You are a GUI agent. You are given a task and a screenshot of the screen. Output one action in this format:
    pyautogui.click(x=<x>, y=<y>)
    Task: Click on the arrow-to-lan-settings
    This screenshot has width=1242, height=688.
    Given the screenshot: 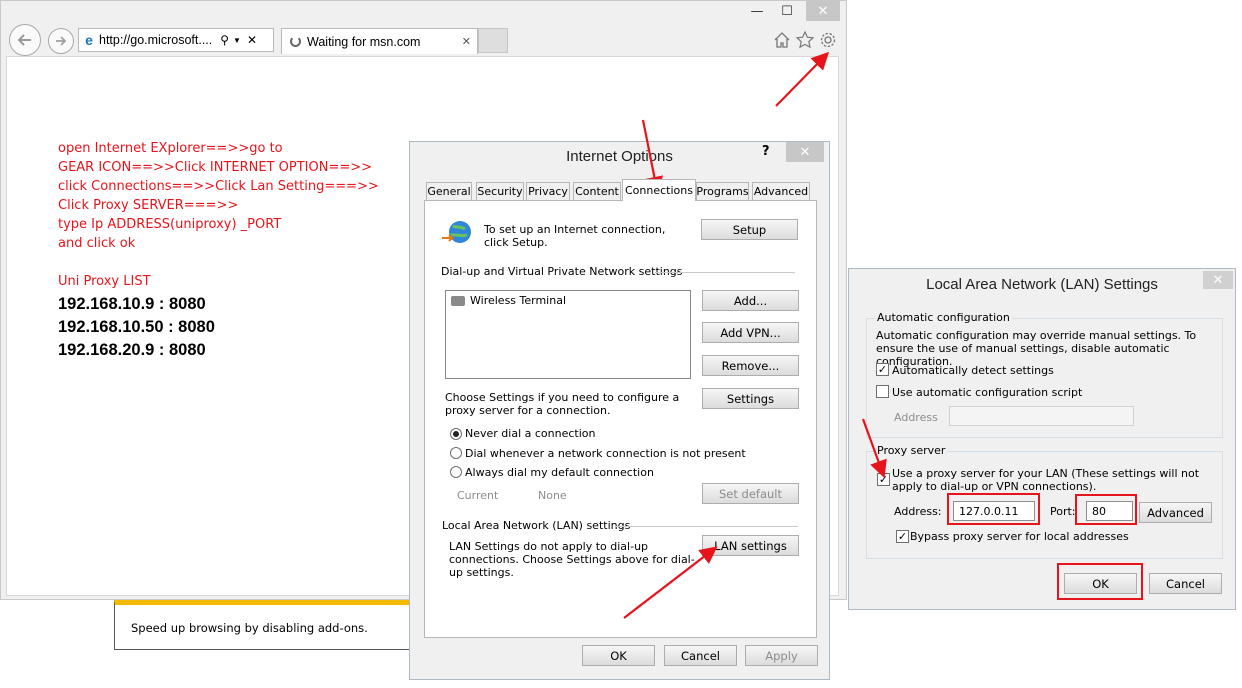 What is the action you would take?
    pyautogui.click(x=670, y=582)
    